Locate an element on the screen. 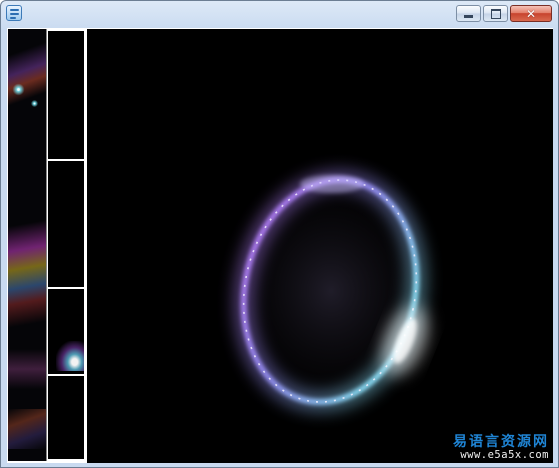 This screenshot has height=468, width=559. close-icon: ✕ is located at coordinates (531, 13).